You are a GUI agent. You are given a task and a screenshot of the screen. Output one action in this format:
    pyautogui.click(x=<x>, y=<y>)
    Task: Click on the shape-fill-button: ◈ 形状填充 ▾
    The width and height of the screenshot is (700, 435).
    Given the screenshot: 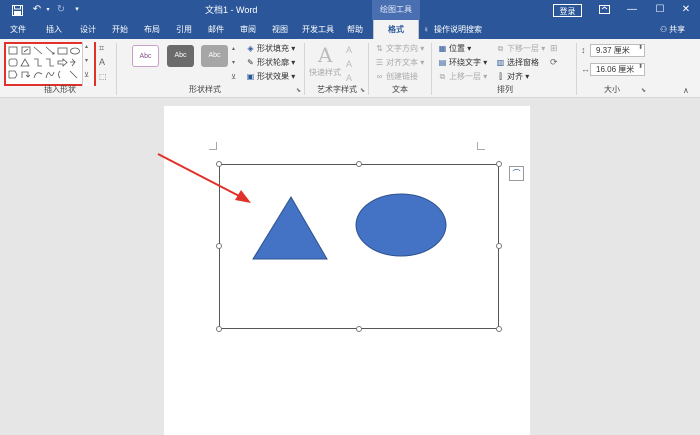 What is the action you would take?
    pyautogui.click(x=270, y=49)
    